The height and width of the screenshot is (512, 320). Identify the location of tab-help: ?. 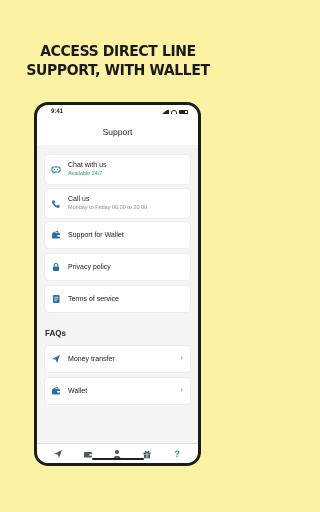
(177, 454).